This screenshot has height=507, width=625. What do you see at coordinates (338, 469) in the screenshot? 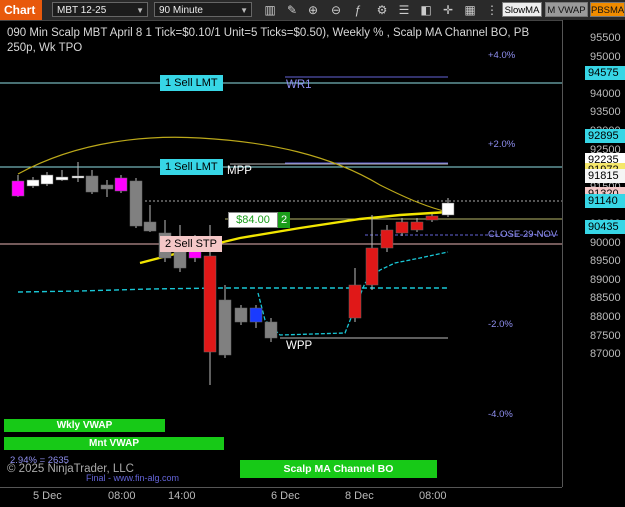
I see `scalp-ma-bar: Scalp MA Channel BO` at bounding box center [338, 469].